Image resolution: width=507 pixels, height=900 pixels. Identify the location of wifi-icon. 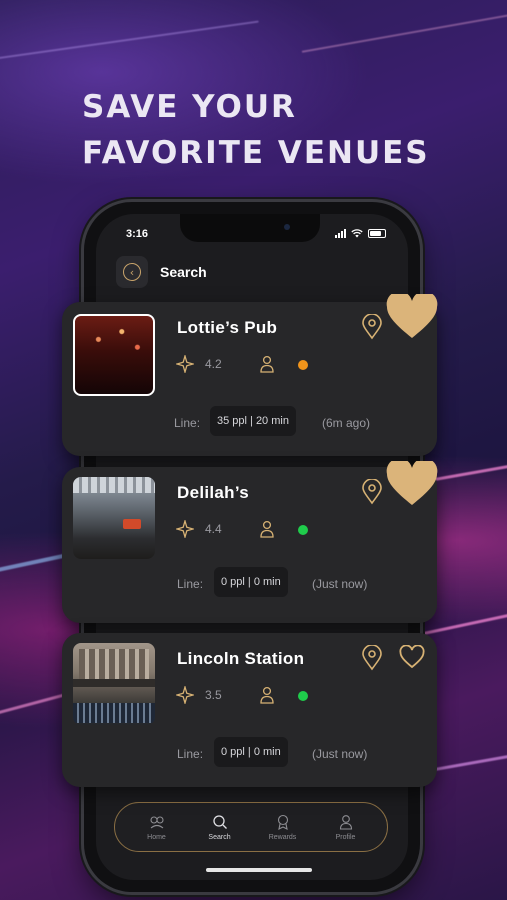
(357, 233).